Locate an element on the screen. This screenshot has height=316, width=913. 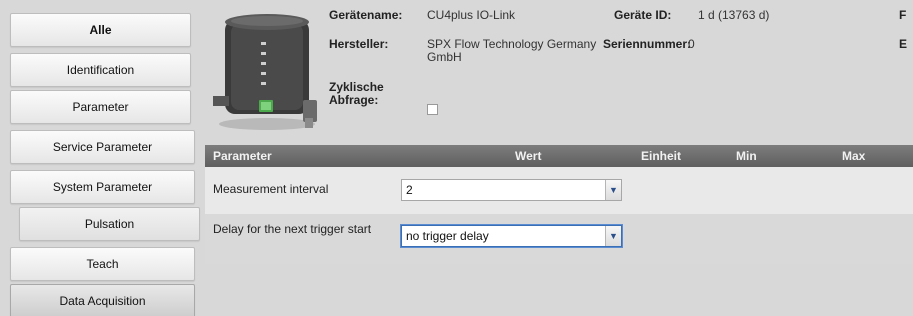
cut-off-label: E is located at coordinates (903, 44).